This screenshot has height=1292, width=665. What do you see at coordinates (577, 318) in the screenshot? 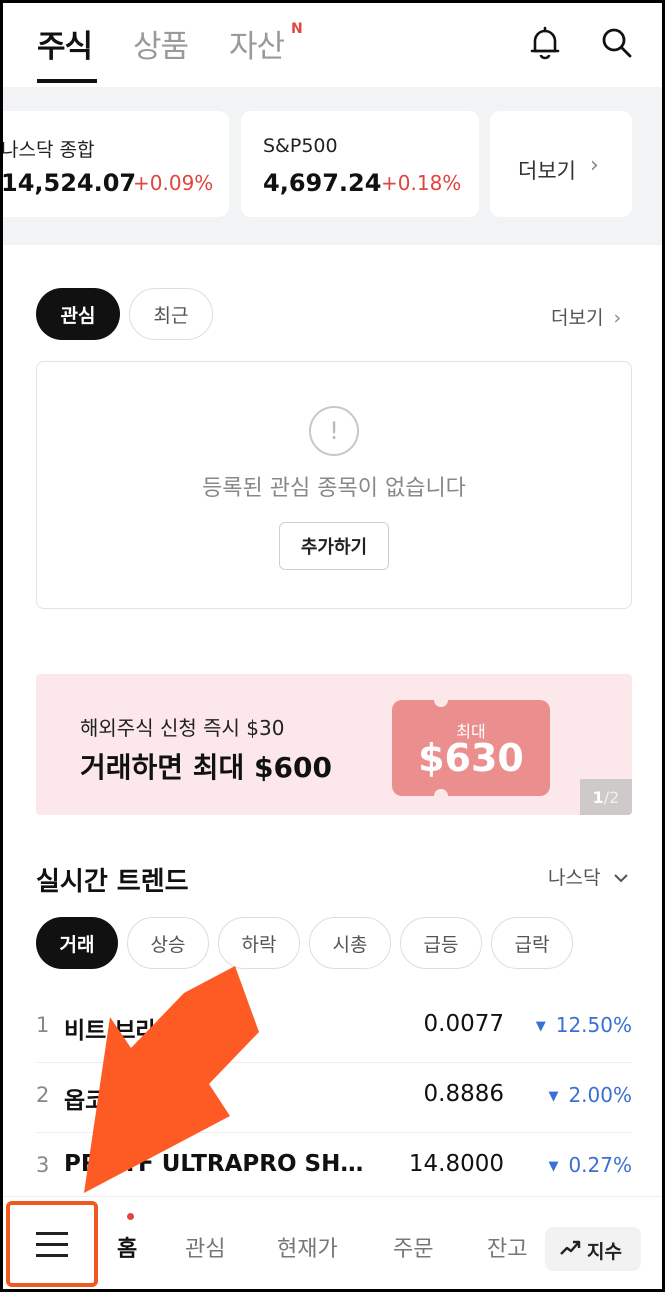
I see `more-label: 더보기` at bounding box center [577, 318].